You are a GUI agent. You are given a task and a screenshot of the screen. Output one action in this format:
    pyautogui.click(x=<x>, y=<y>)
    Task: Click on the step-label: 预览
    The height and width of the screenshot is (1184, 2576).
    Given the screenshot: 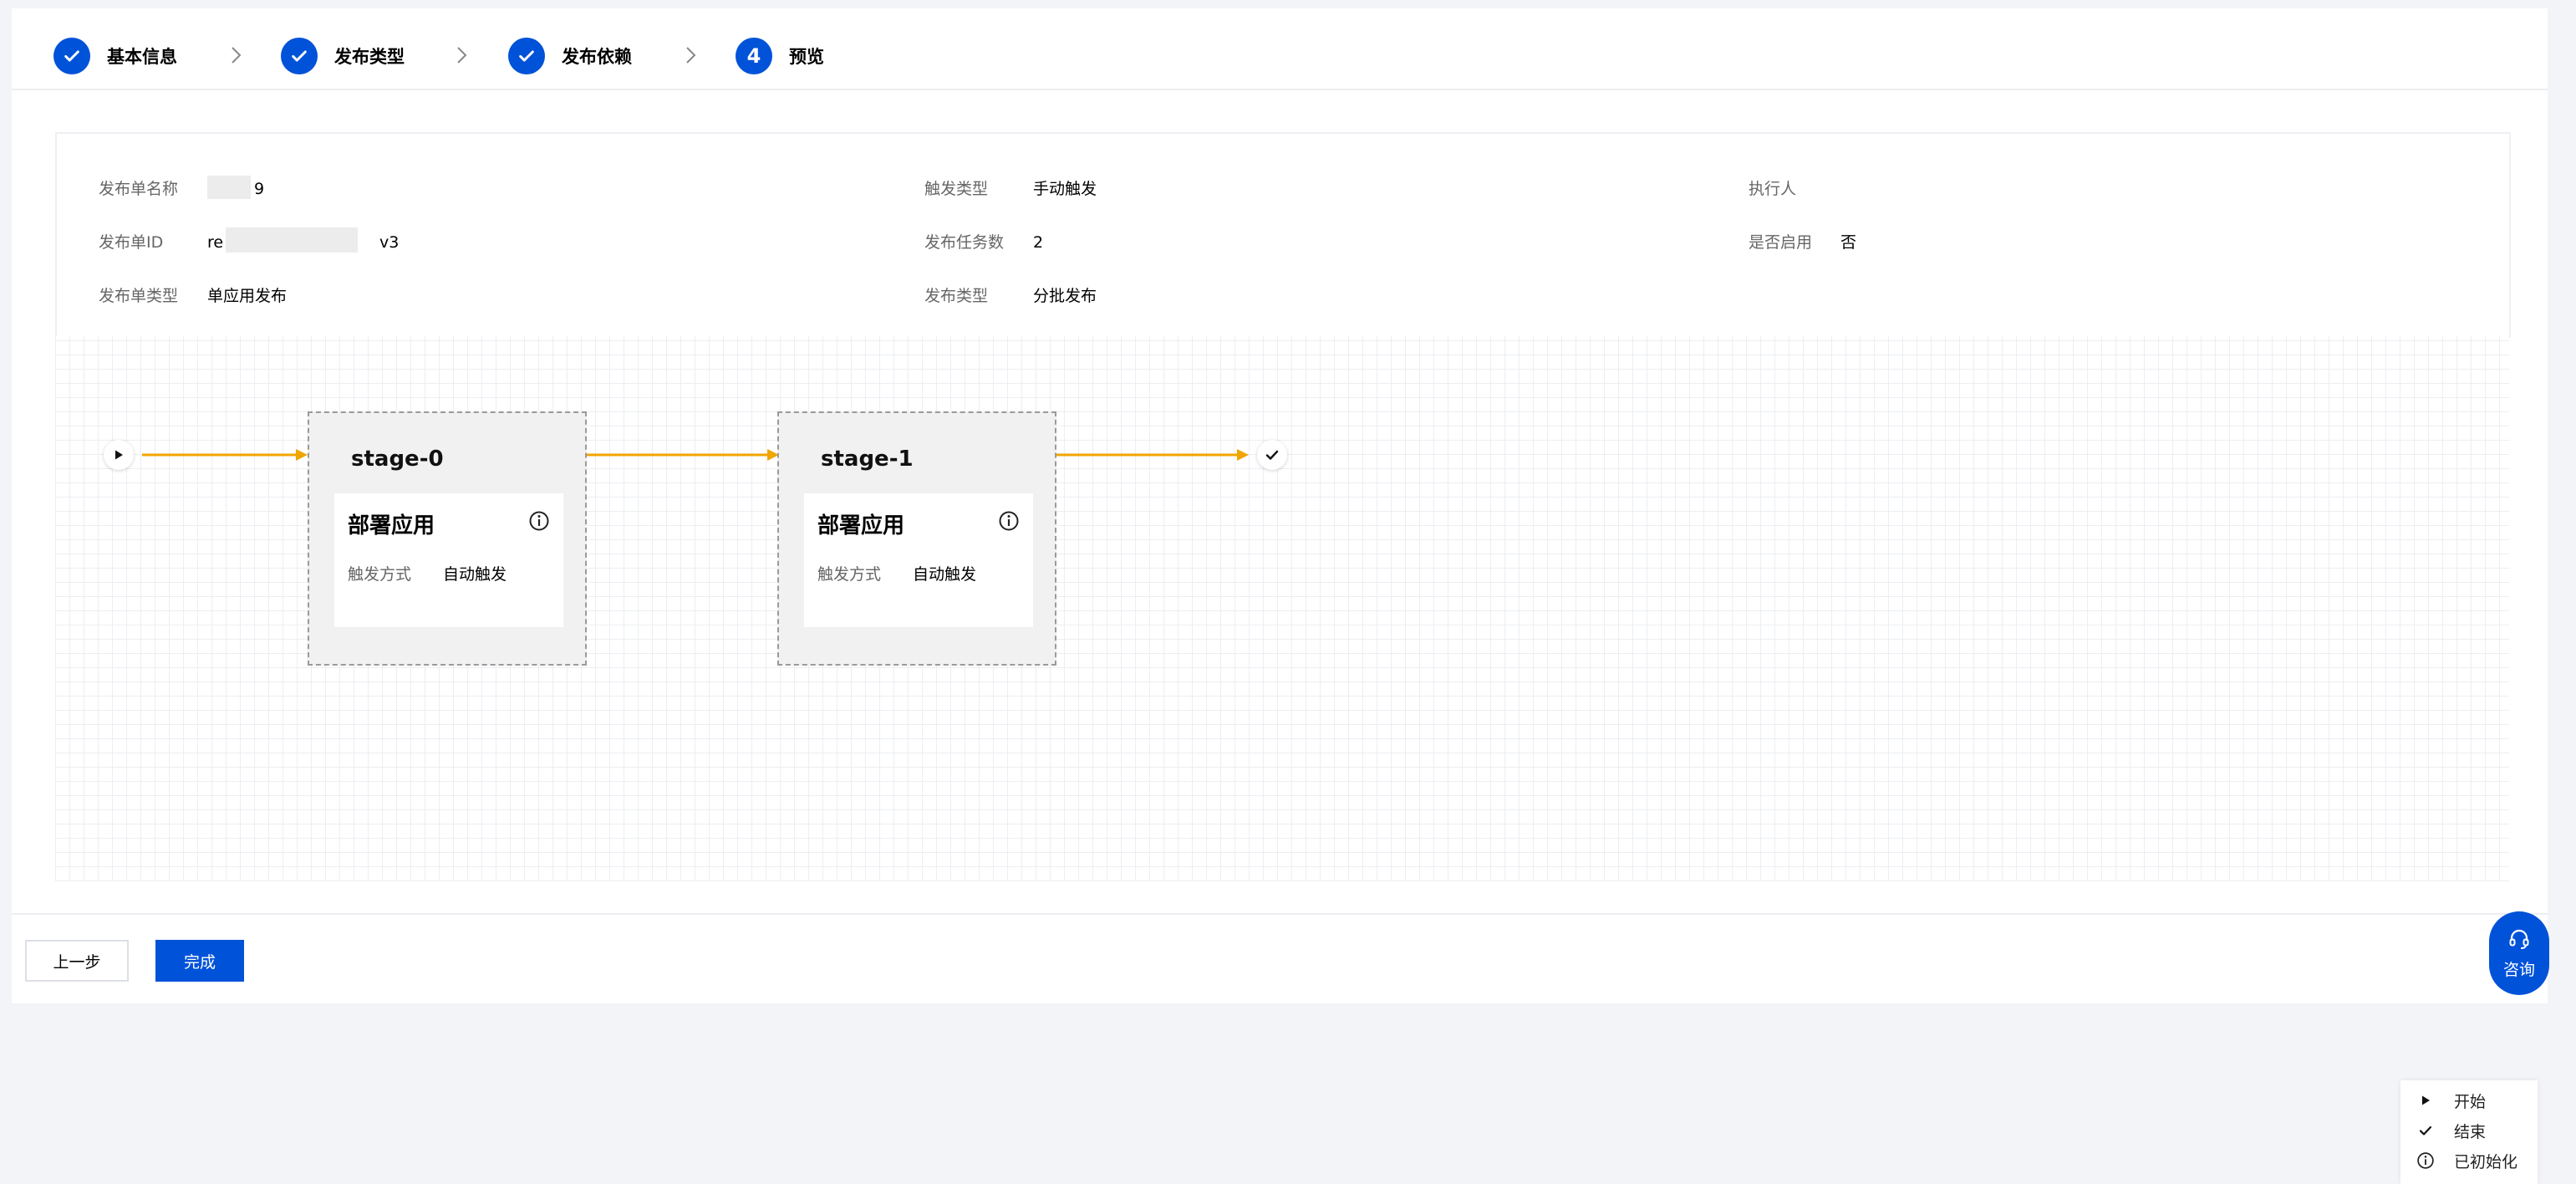 What is the action you would take?
    pyautogui.click(x=806, y=57)
    